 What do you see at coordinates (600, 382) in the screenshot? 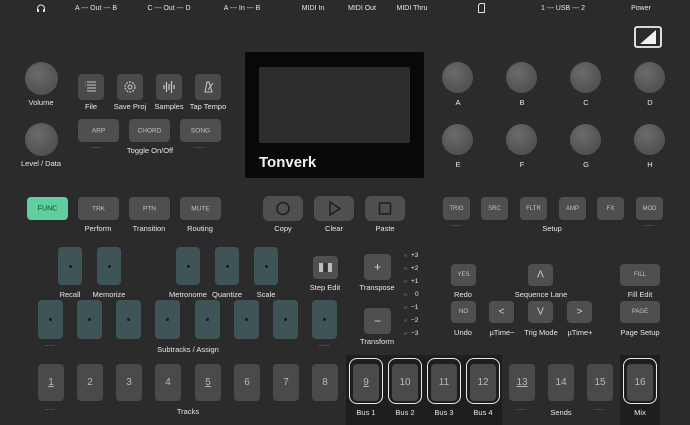
I see `send-pad: 15` at bounding box center [600, 382].